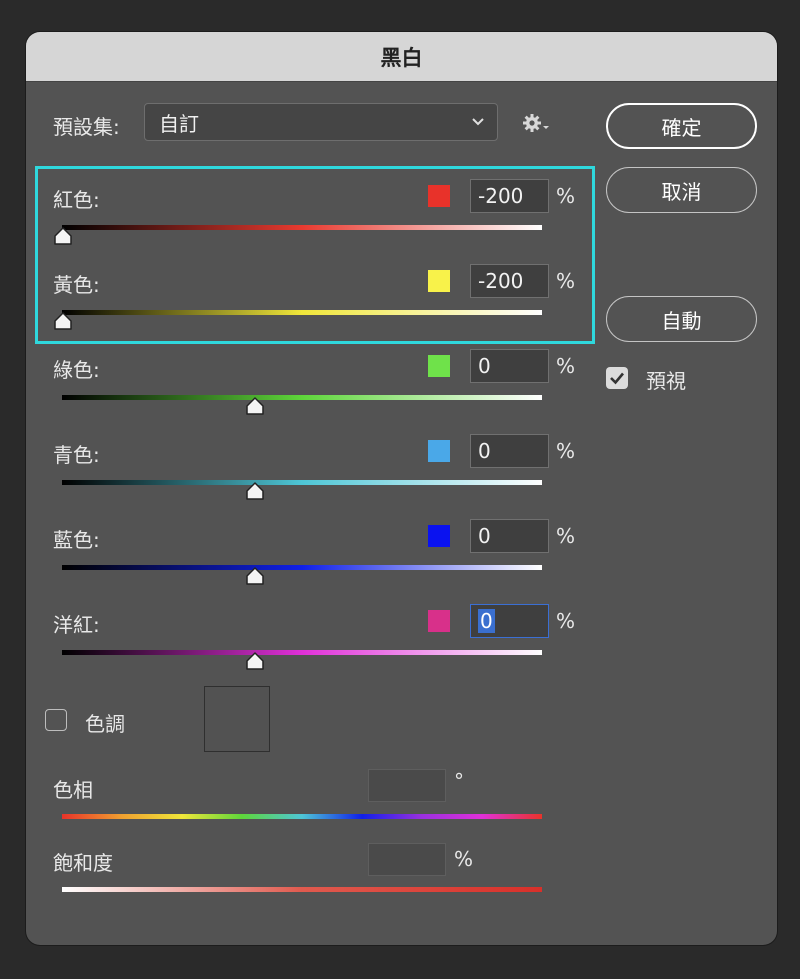 The width and height of the screenshot is (800, 979). I want to click on tint-checkbox, so click(56, 720).